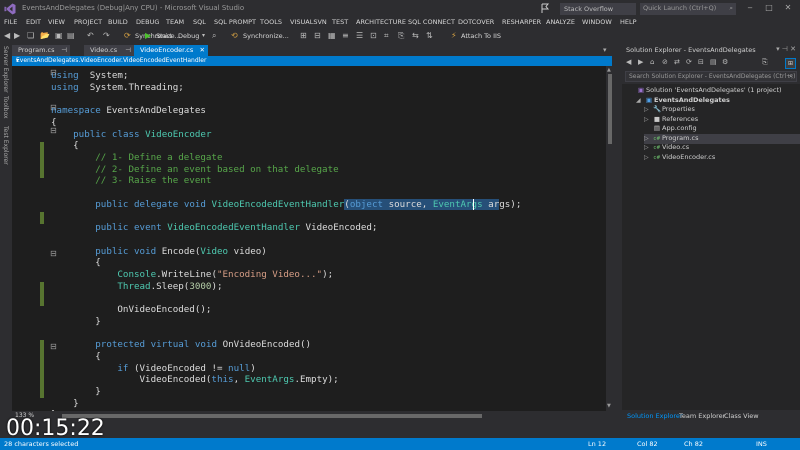  I want to click on toolbar-icon-7: ⌗, so click(386, 36).